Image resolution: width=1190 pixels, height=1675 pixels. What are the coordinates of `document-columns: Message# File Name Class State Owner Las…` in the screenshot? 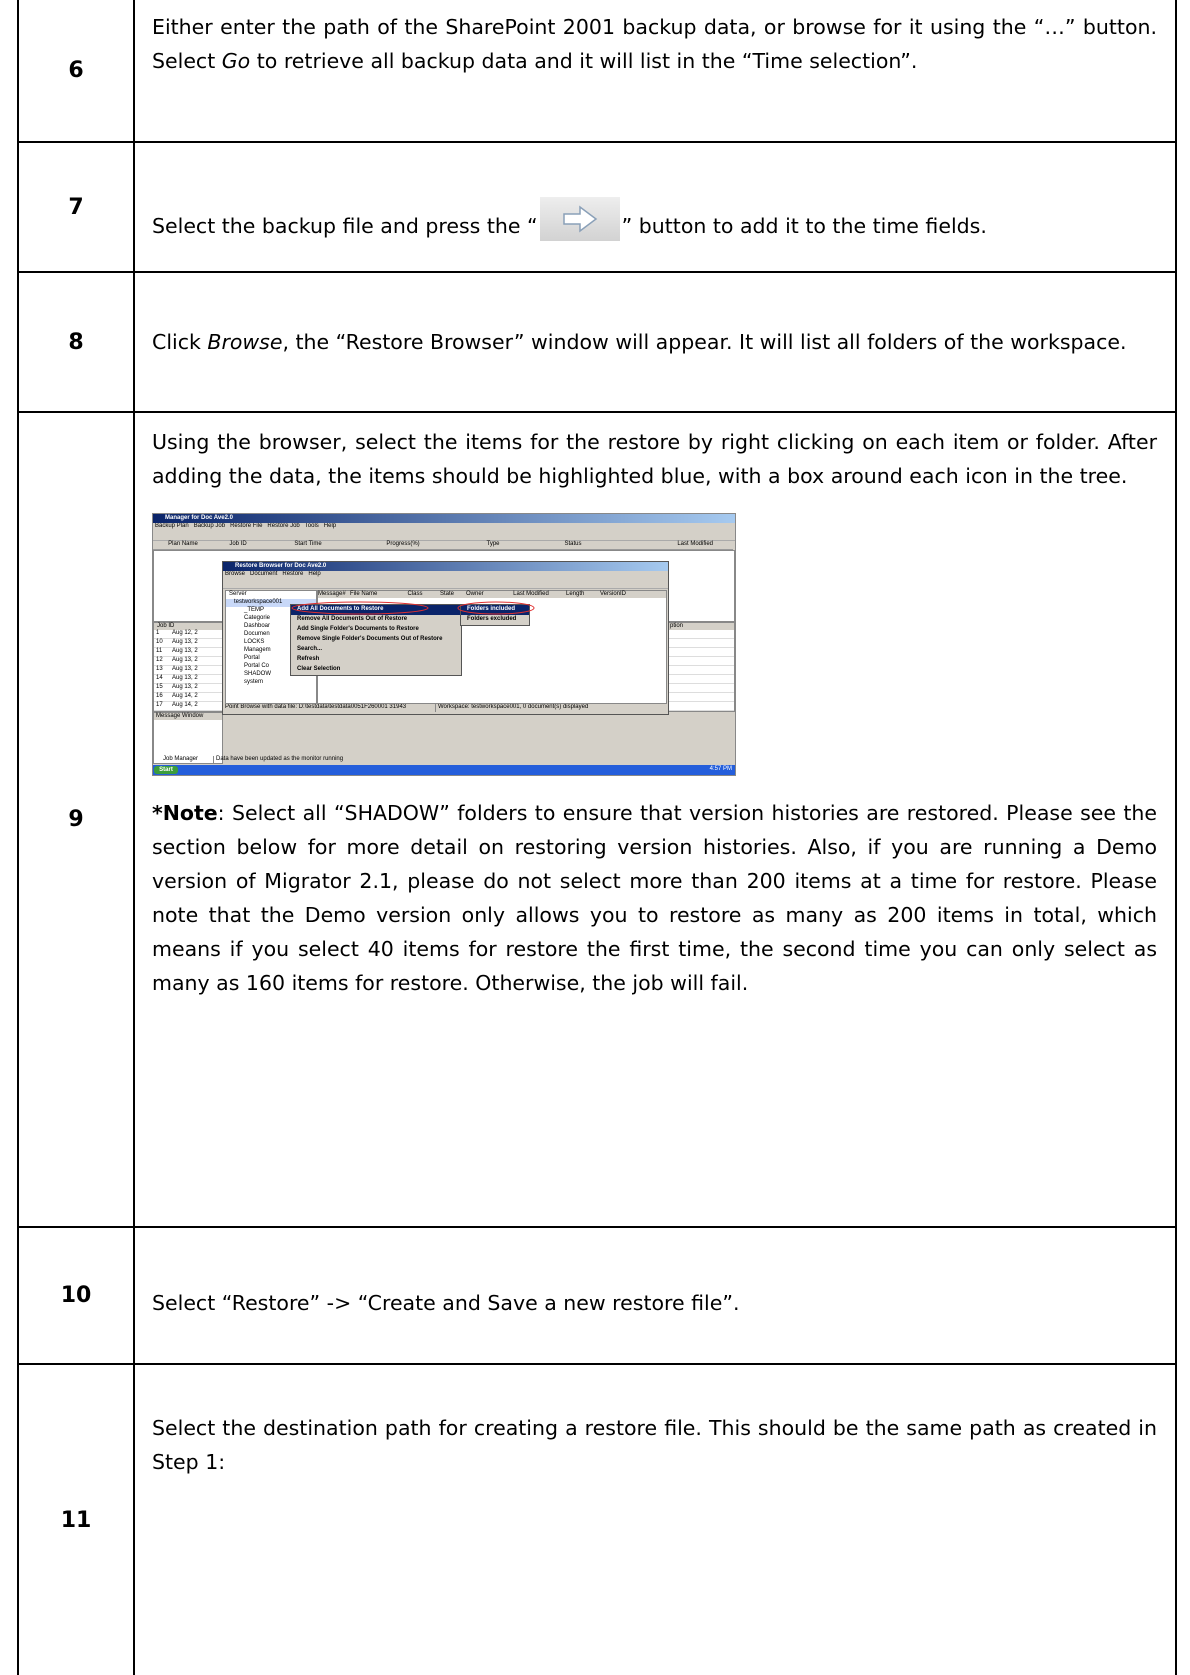 It's located at (492, 594).